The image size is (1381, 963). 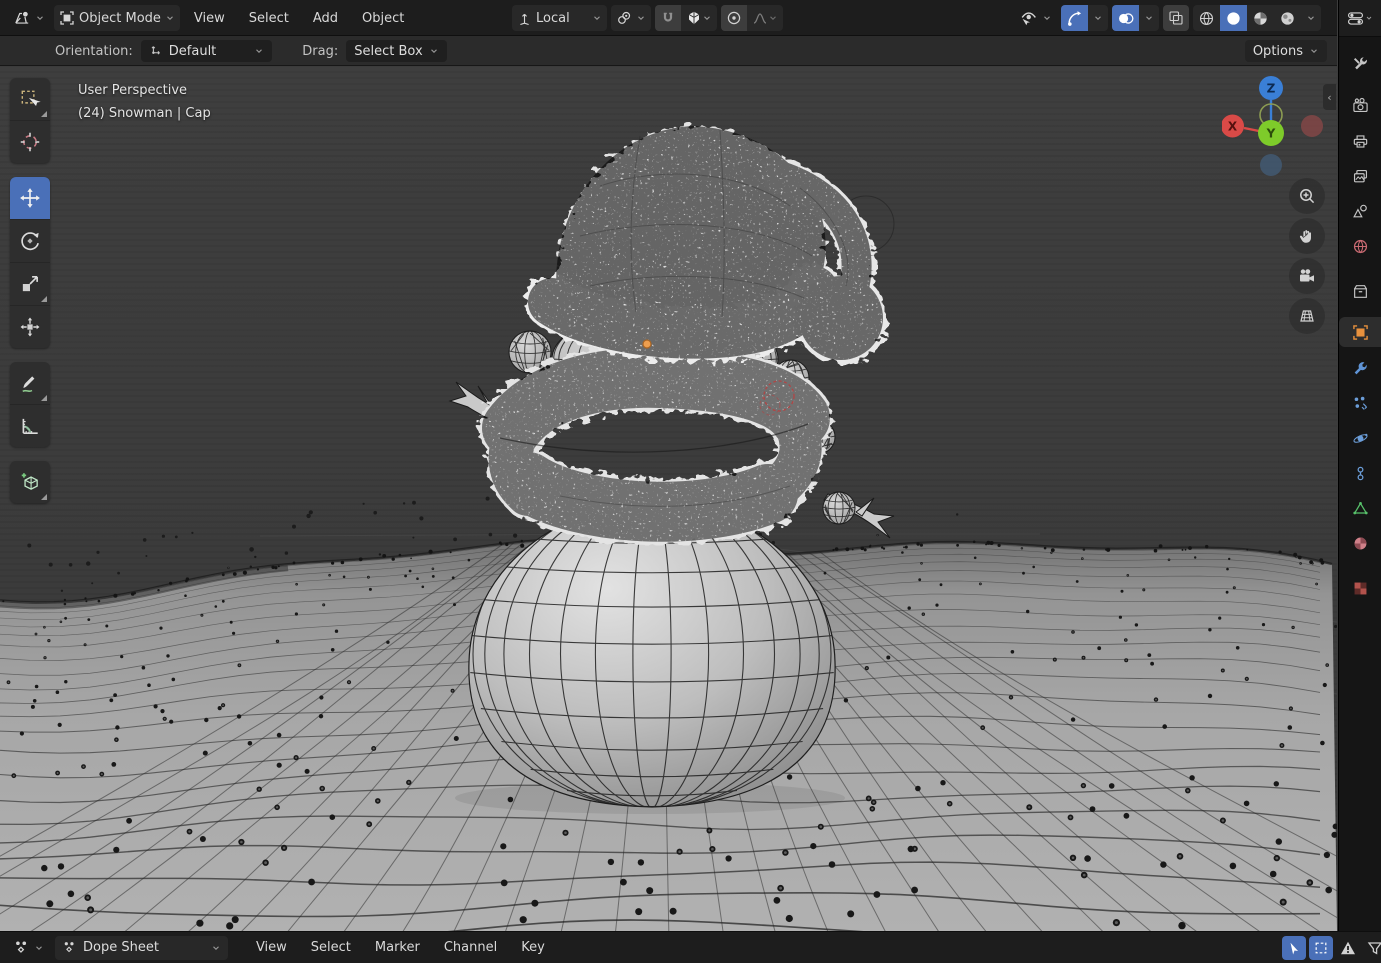 What do you see at coordinates (141, 947) in the screenshot?
I see `dope-sheet-mode-dropdown: Dope Sheet` at bounding box center [141, 947].